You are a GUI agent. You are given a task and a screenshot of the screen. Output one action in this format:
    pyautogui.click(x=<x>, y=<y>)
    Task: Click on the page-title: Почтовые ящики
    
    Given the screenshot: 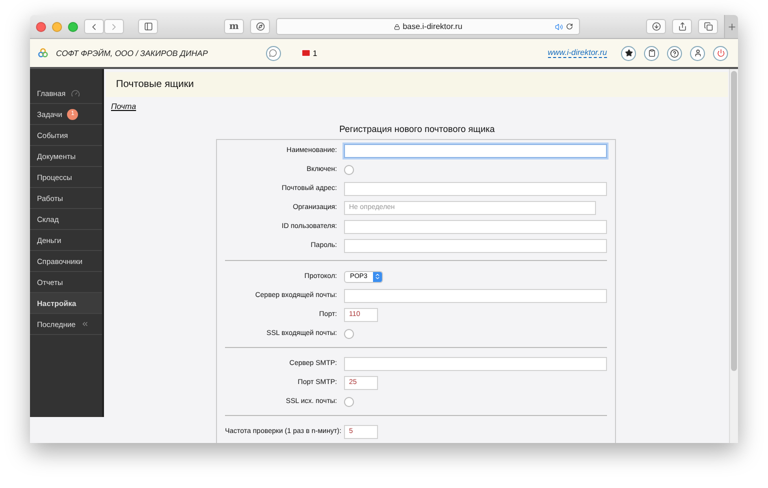 What is the action you would take?
    pyautogui.click(x=417, y=84)
    